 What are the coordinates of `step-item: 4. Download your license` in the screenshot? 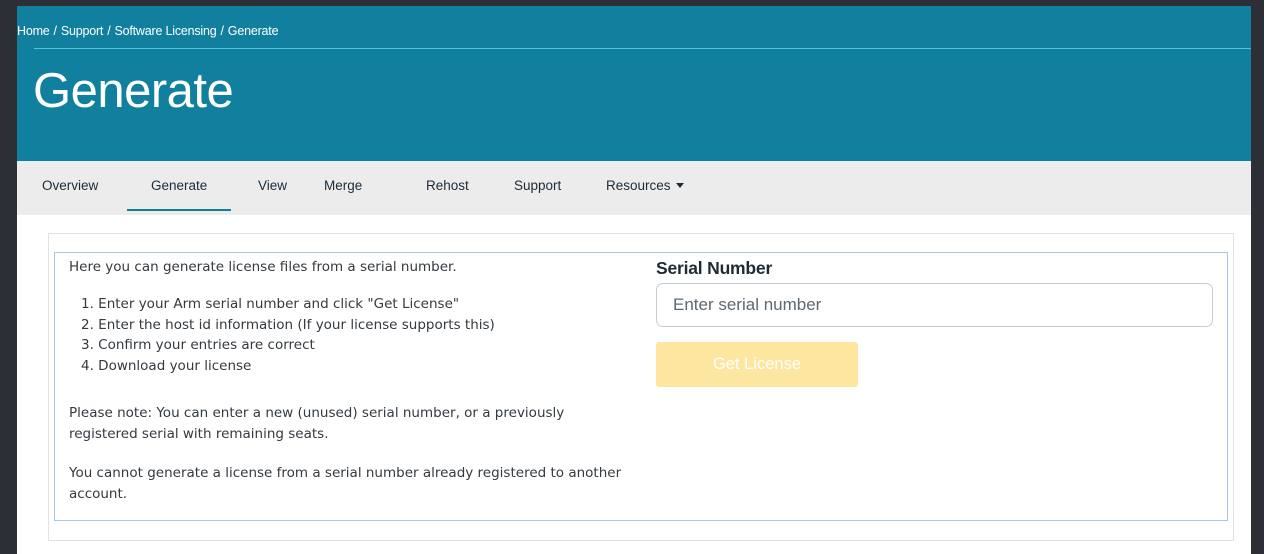 It's located at (166, 365).